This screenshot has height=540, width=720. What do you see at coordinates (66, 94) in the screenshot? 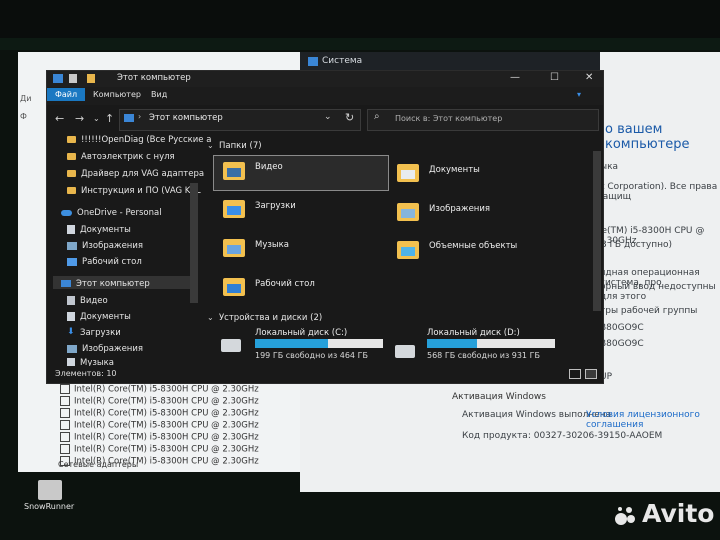
I see `tab-file: Файл` at bounding box center [66, 94].